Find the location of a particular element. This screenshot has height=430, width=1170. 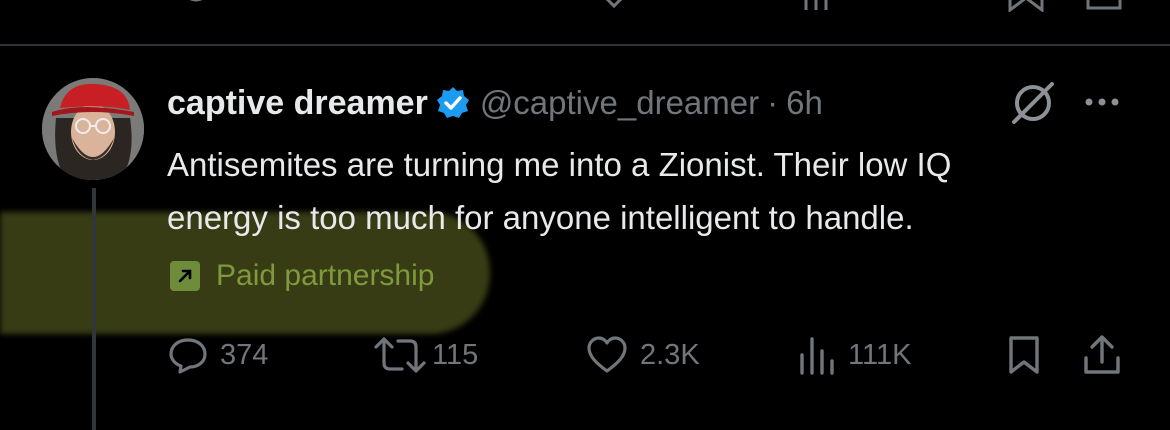

repost-count: 115 is located at coordinates (455, 354).